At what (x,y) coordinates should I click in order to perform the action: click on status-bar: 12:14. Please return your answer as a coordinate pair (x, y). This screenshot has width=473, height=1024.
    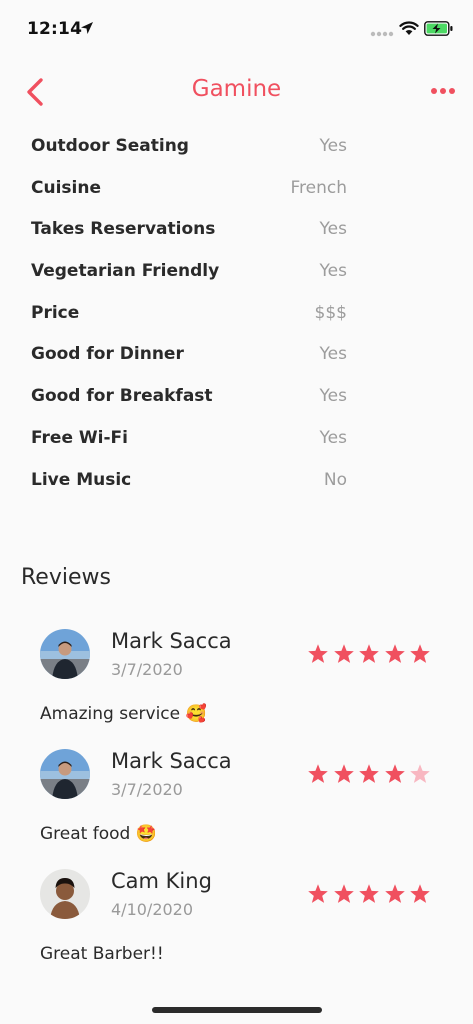
    Looking at the image, I should click on (236, 28).